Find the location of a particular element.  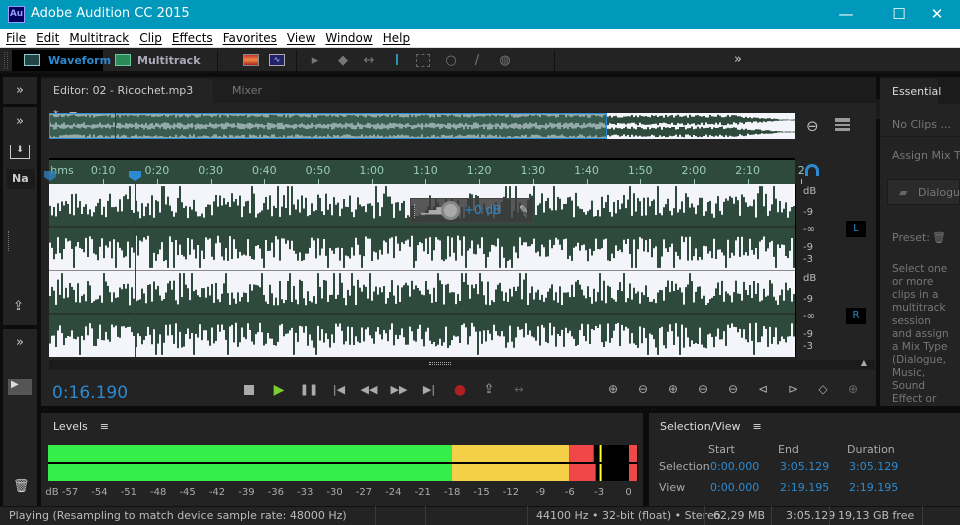

selection-start-field: 0:00.000 is located at coordinates (734, 466).